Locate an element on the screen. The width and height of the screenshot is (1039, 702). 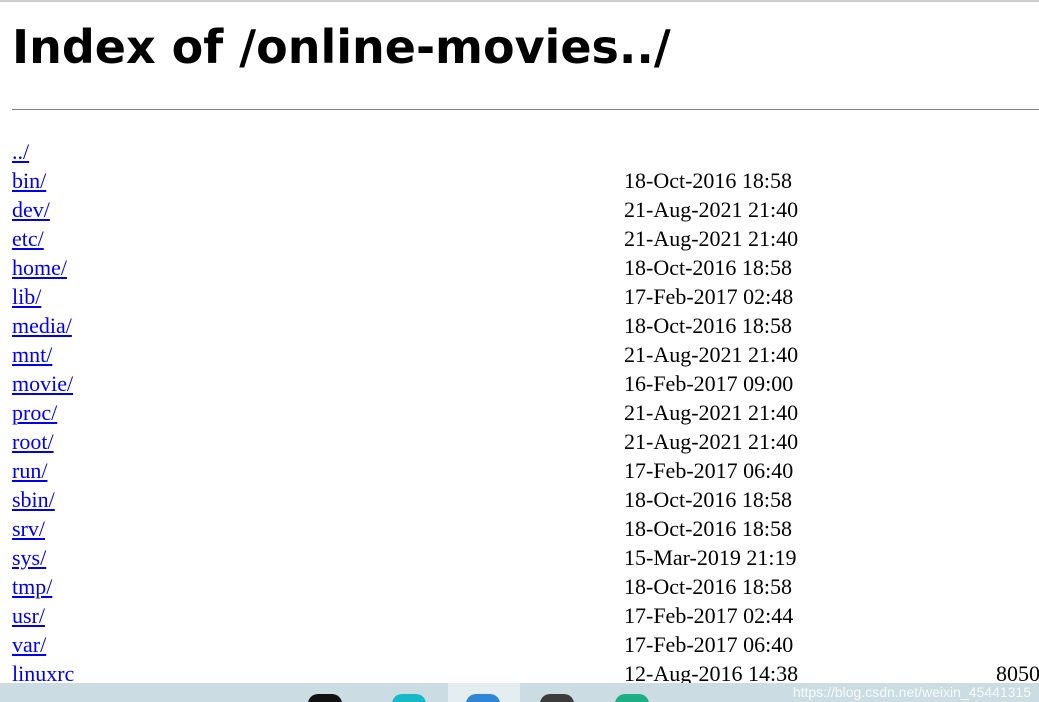
listing-row: tmp/18-Oct-2016 18:58 is located at coordinates (525, 586).